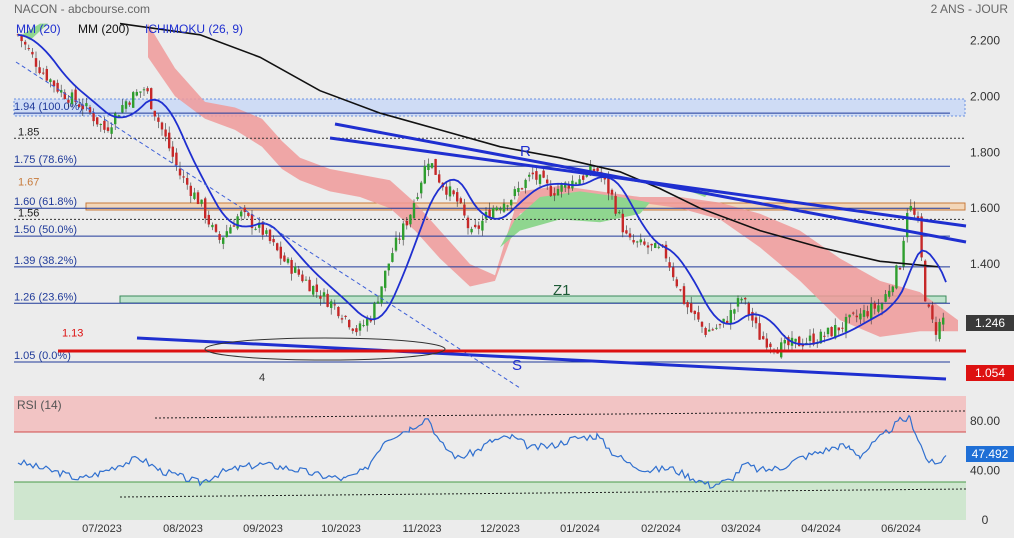 The width and height of the screenshot is (1014, 538). Describe the element at coordinates (661, 529) in the screenshot. I see `x-tick-label: 02/2024` at that location.